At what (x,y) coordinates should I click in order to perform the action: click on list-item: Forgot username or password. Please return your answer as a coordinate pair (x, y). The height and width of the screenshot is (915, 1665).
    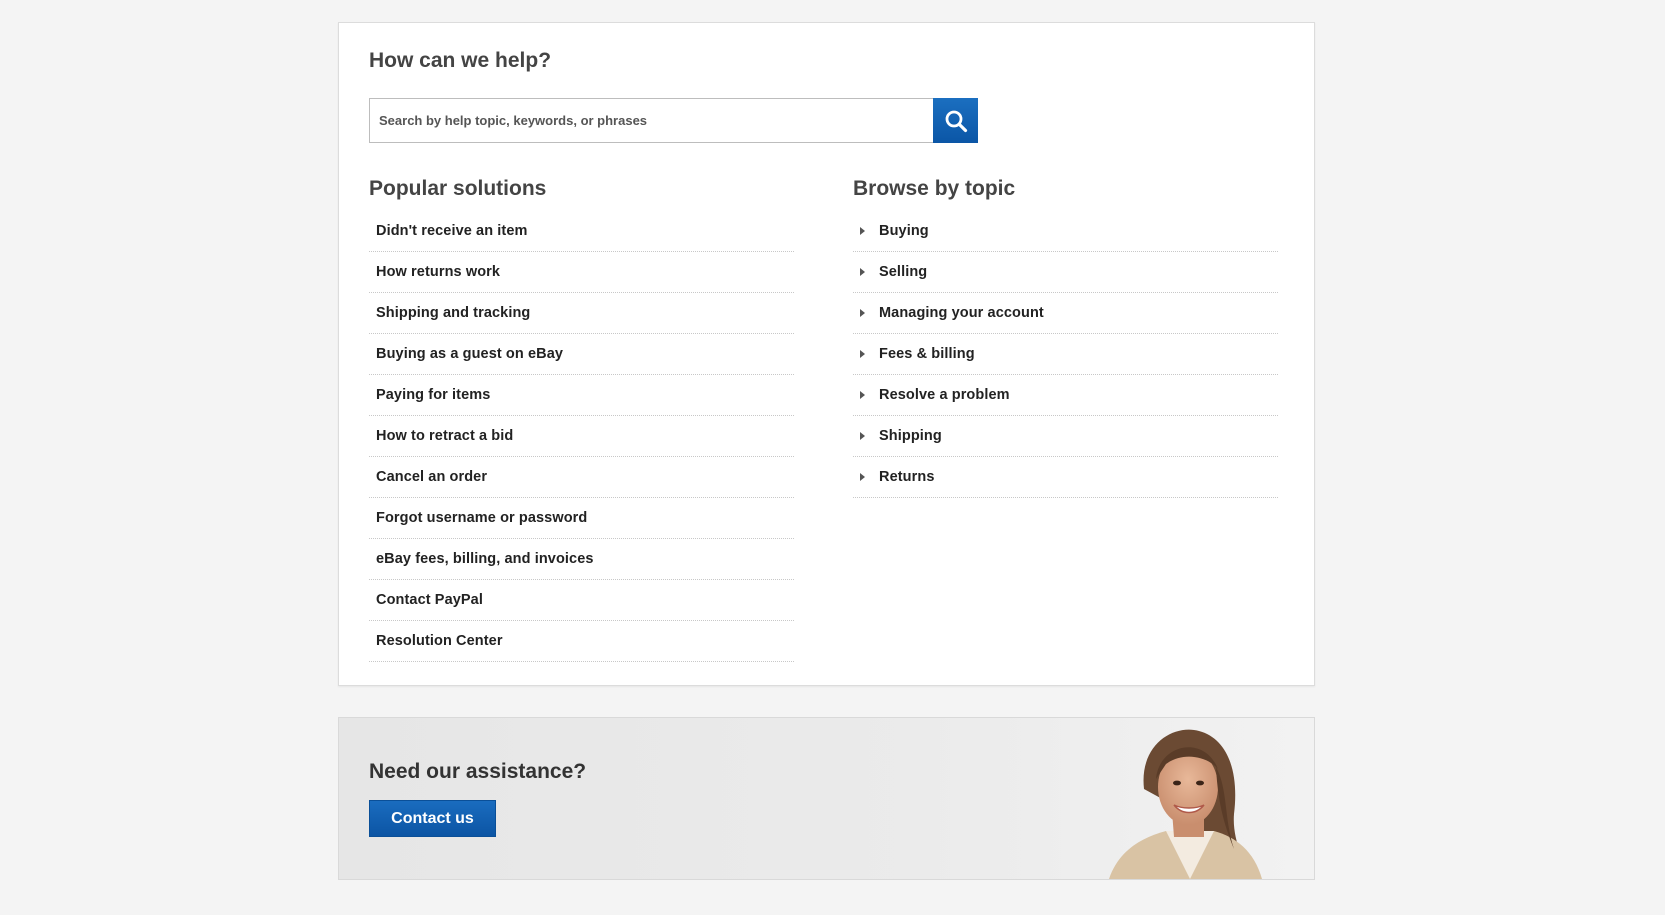
    Looking at the image, I should click on (581, 518).